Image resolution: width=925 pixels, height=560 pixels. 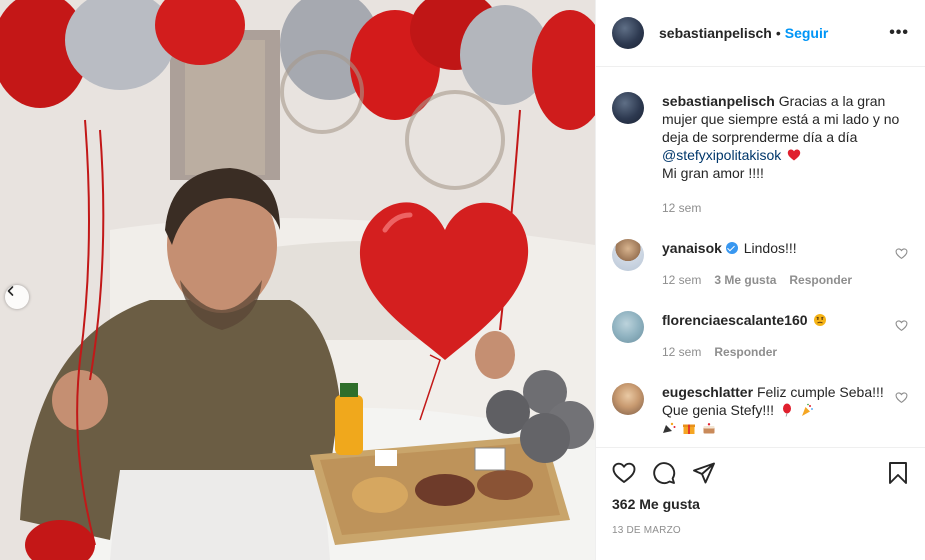 What do you see at coordinates (624, 473) in the screenshot?
I see `heart-icon` at bounding box center [624, 473].